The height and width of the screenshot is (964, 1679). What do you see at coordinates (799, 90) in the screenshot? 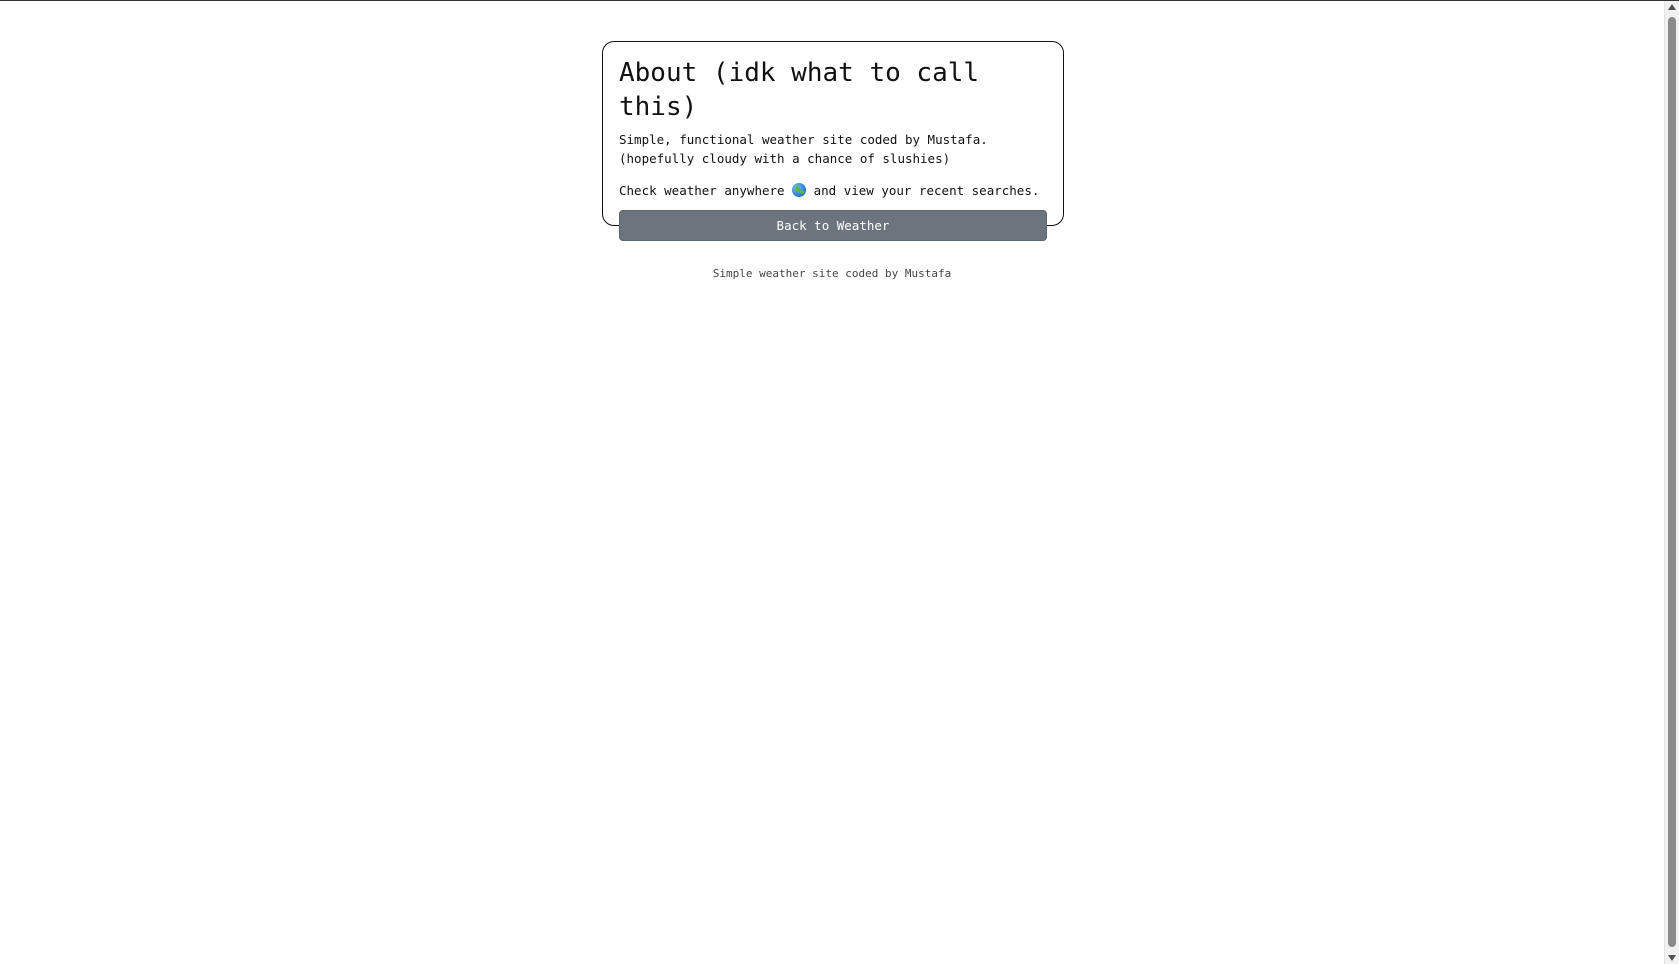
I see `page-title: About (idk what to call this)` at bounding box center [799, 90].